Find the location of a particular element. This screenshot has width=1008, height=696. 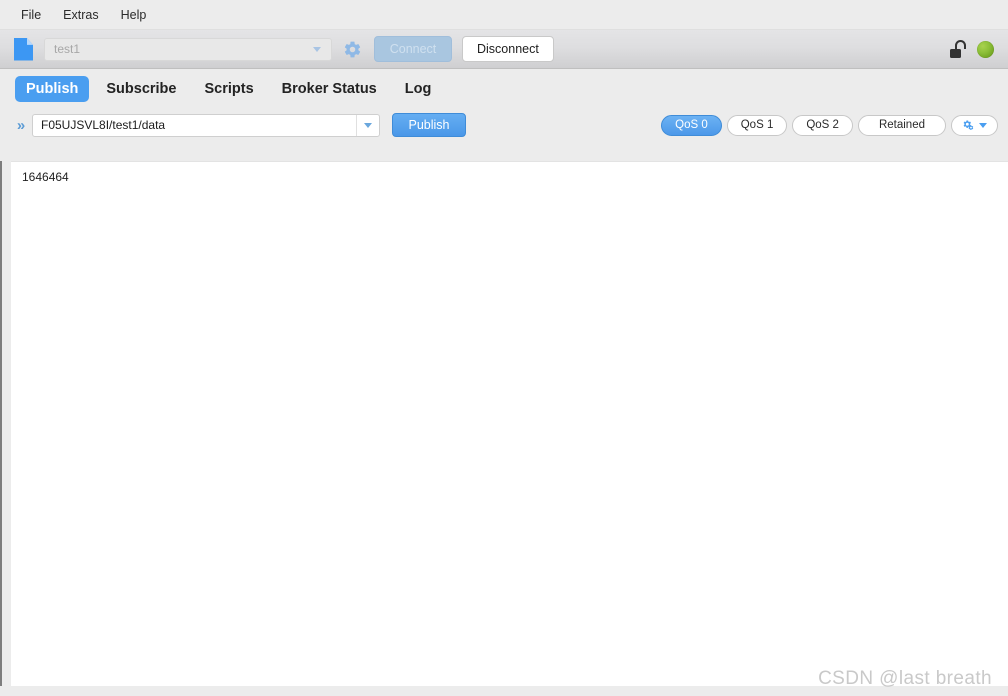

qos-0-button: QoS 0 is located at coordinates (691, 125).